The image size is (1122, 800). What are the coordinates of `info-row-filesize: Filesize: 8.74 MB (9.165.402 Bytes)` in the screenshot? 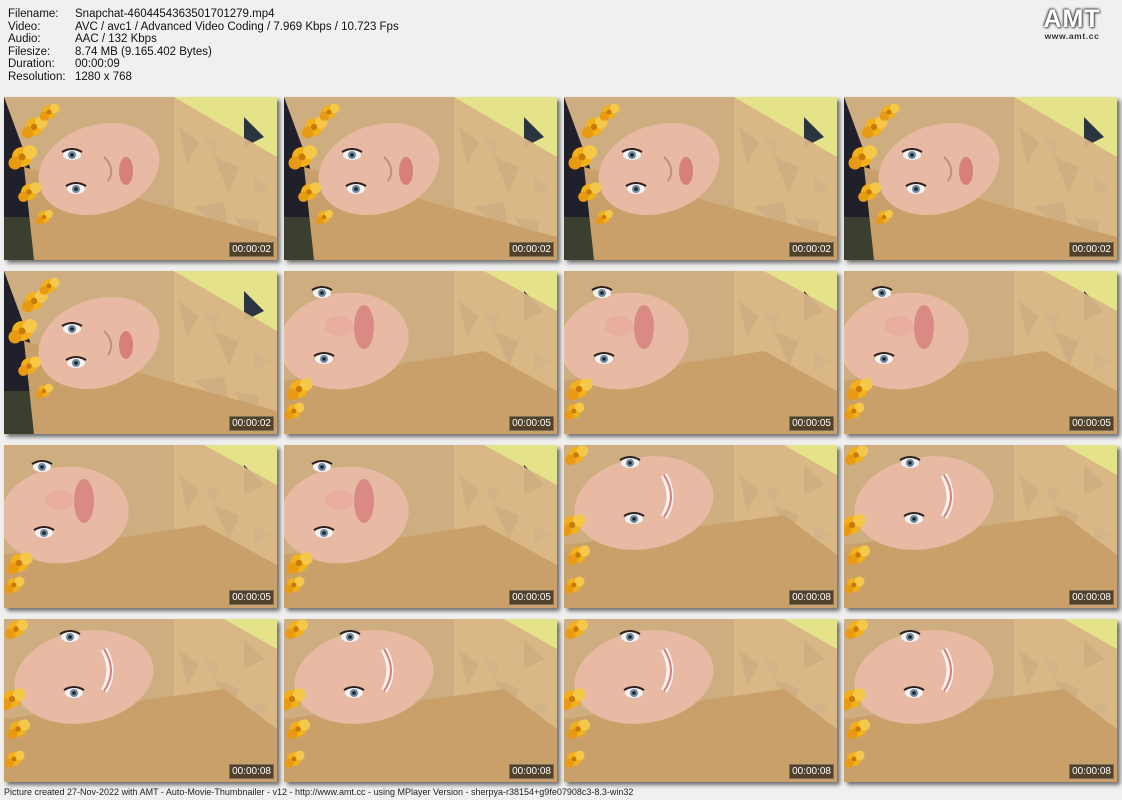 It's located at (203, 52).